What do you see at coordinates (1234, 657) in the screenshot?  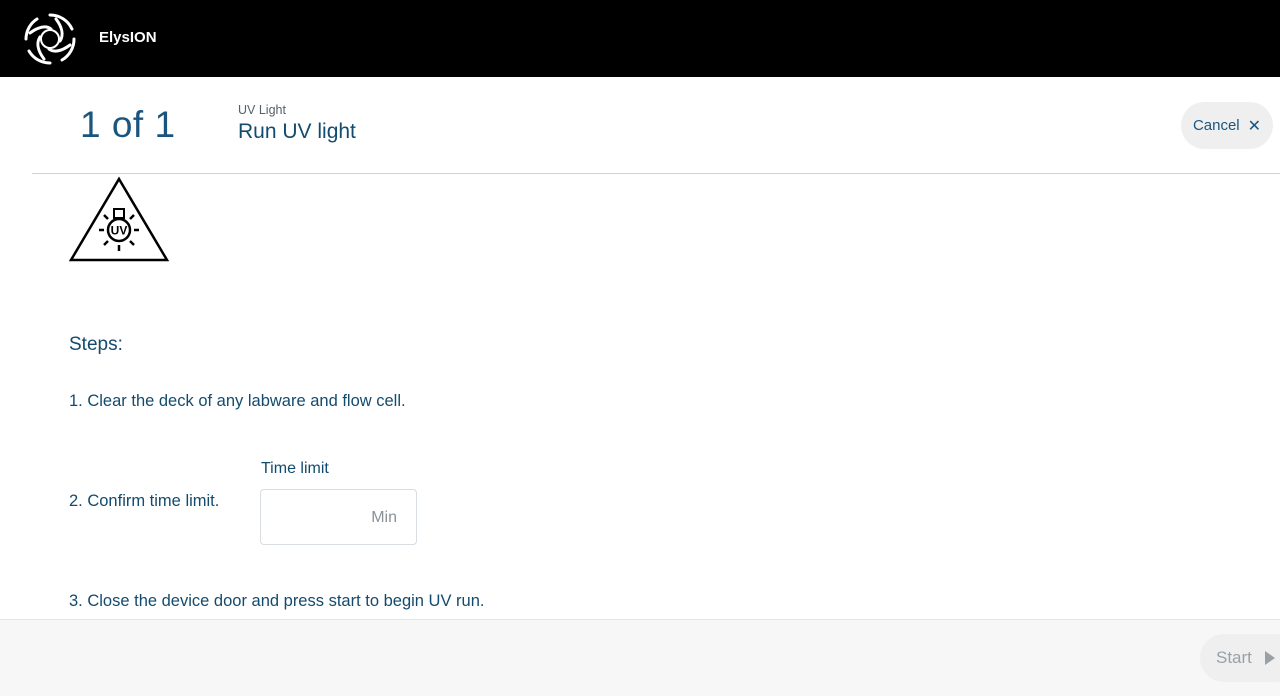 I see `start-button-label: Start` at bounding box center [1234, 657].